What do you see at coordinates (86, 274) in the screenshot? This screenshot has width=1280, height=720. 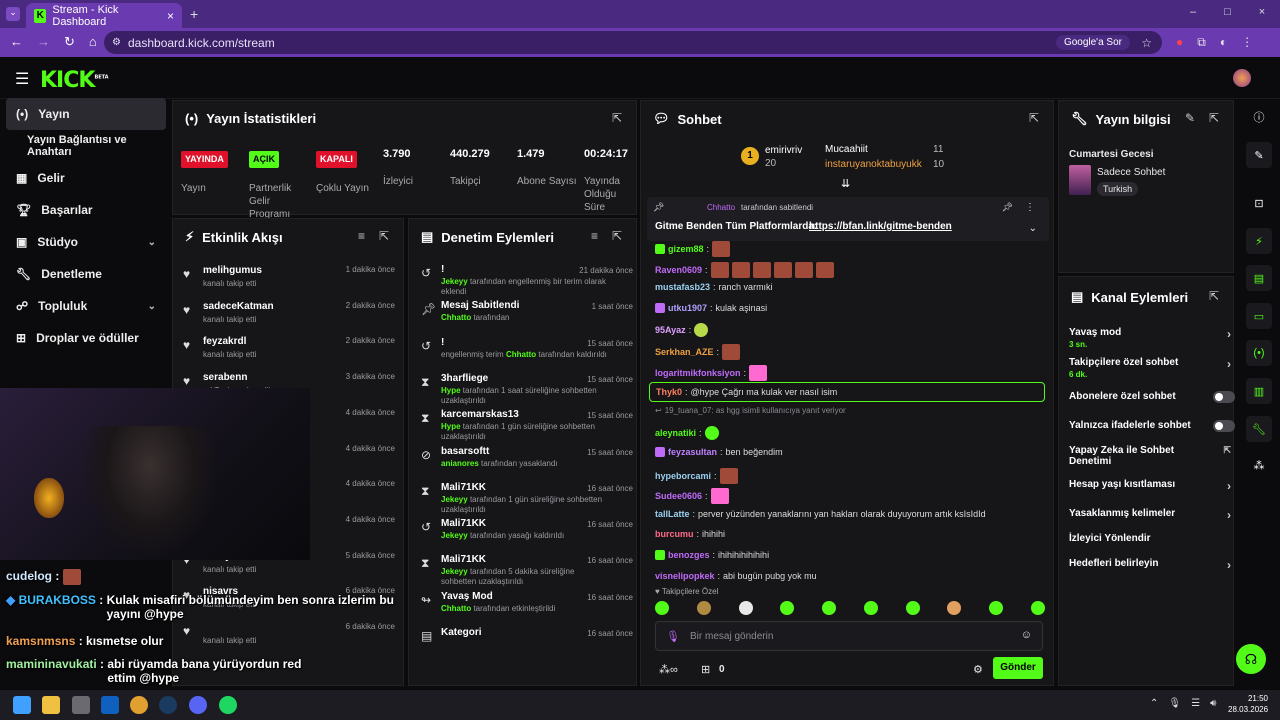 I see `sidebar-item-moderation: 🔧︎ Denetleme` at bounding box center [86, 274].